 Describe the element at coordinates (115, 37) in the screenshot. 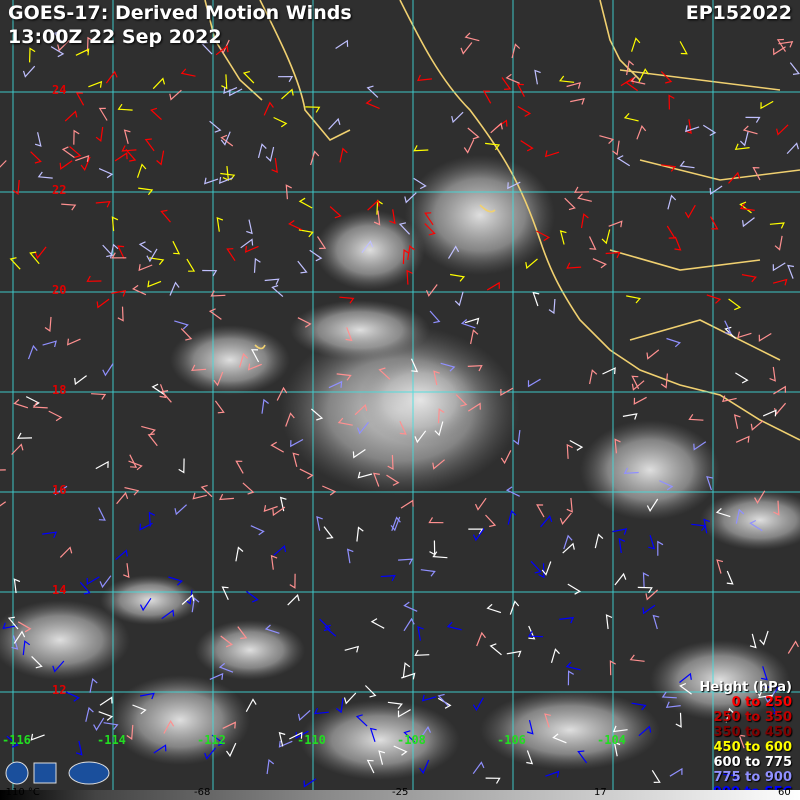

I see `observation-time: 13:00Z 22 Sep 2022` at that location.